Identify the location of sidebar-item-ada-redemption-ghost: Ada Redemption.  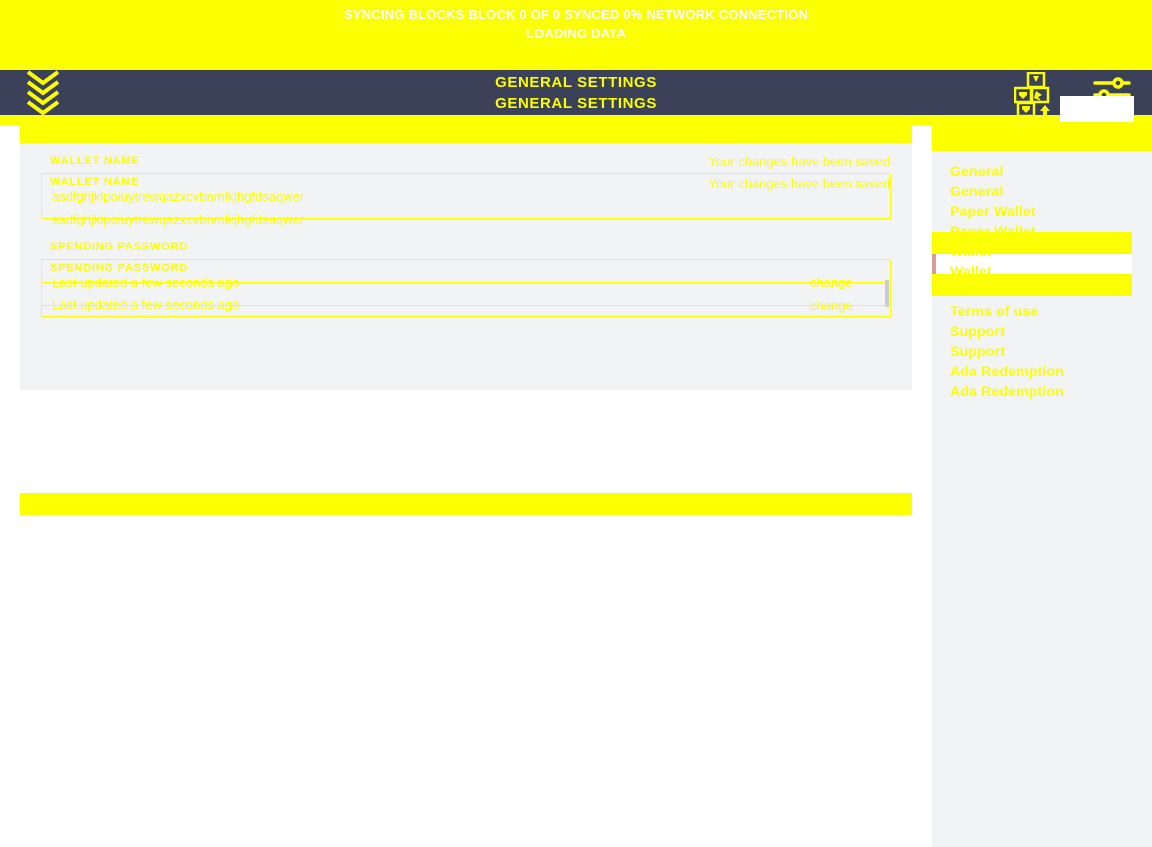
(1007, 391).